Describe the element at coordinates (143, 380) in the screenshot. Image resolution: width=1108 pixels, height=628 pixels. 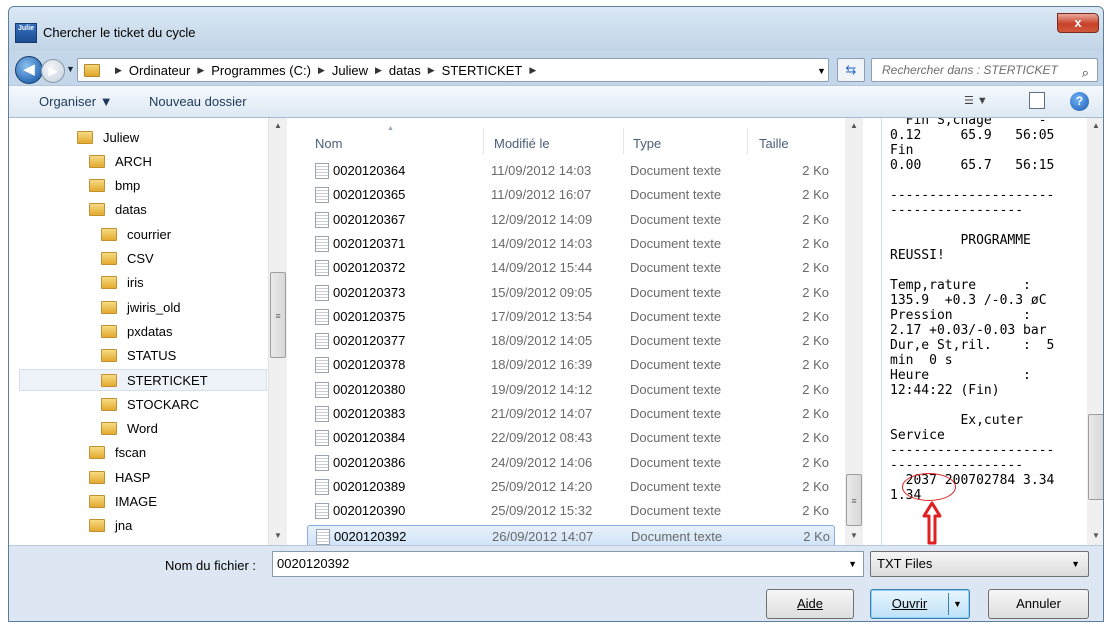
I see `nav-tree-item: STERTICKET` at that location.